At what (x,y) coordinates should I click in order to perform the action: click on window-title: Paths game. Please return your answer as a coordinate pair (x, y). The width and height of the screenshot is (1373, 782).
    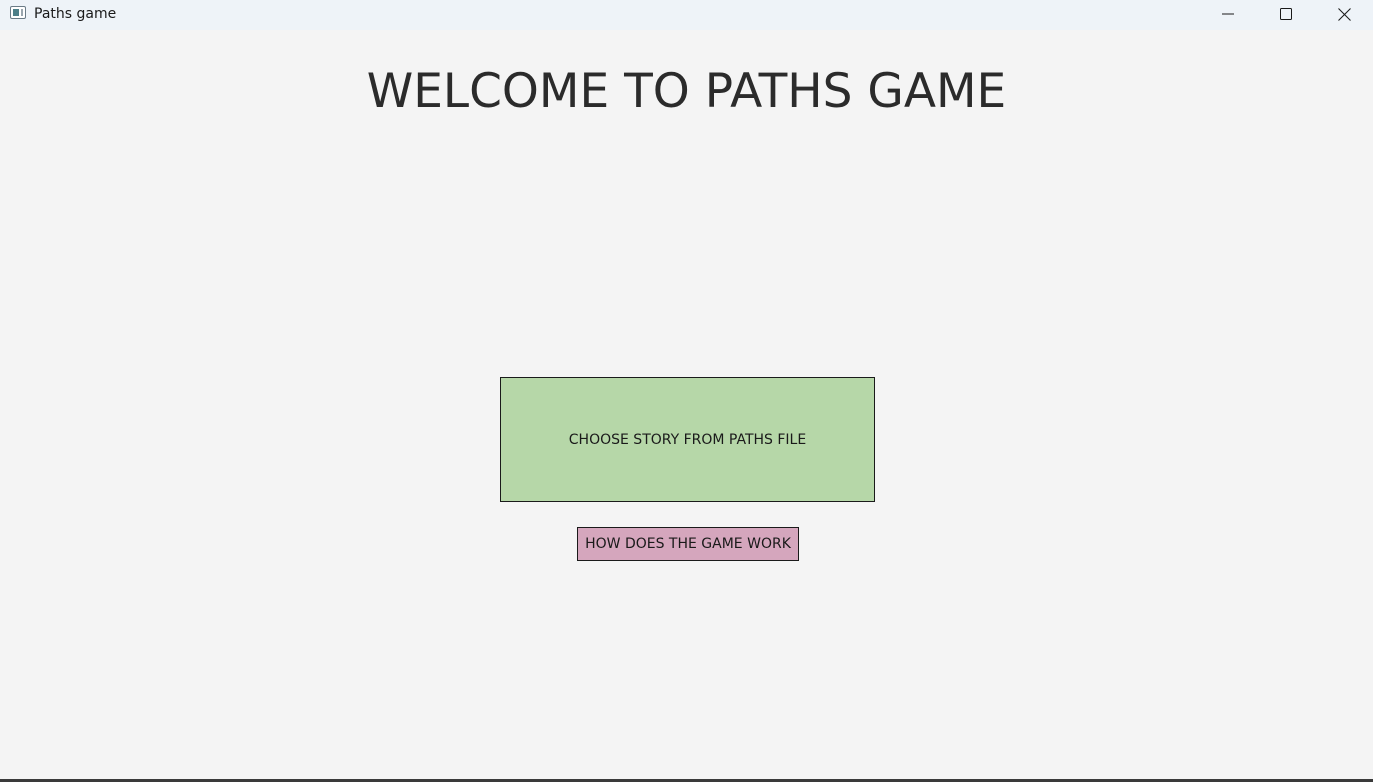
    Looking at the image, I should click on (75, 14).